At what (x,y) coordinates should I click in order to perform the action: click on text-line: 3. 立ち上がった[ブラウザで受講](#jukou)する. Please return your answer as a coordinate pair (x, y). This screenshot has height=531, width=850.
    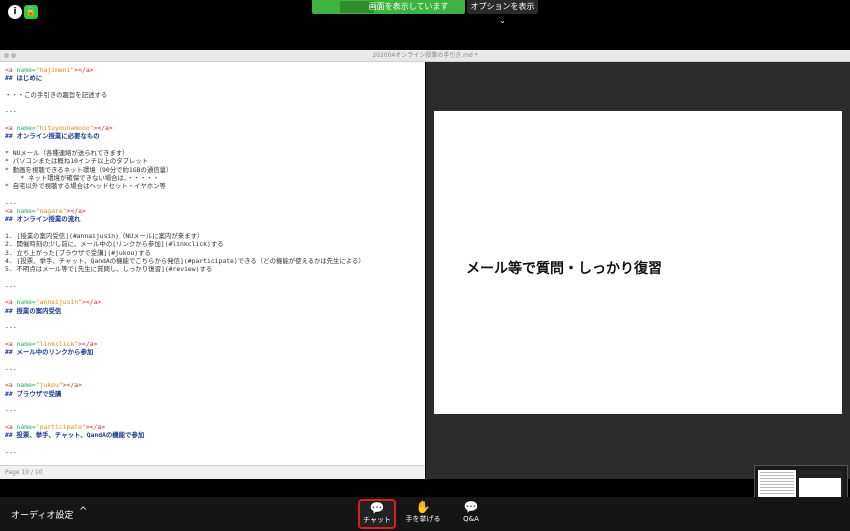
    Looking at the image, I should click on (78, 252).